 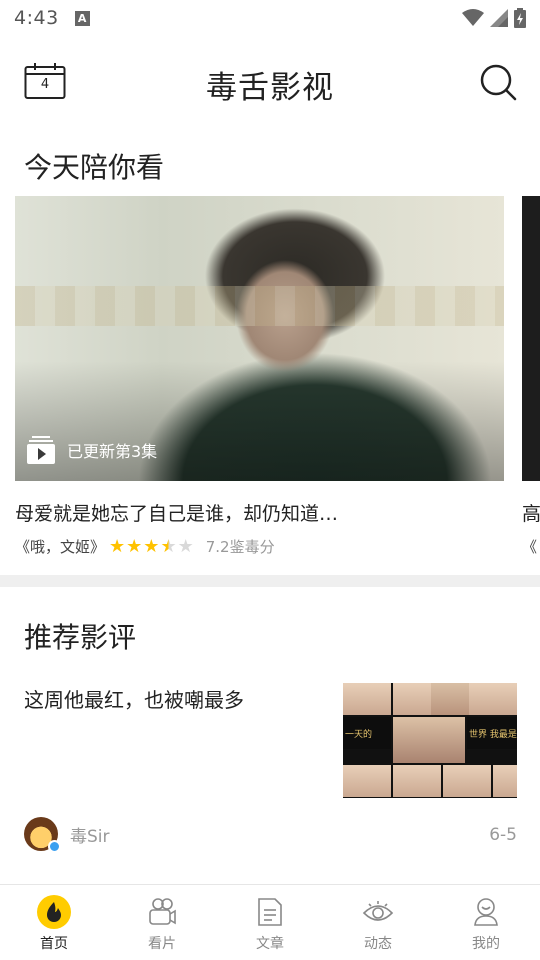 I want to click on tab-label: 我的, so click(x=486, y=944).